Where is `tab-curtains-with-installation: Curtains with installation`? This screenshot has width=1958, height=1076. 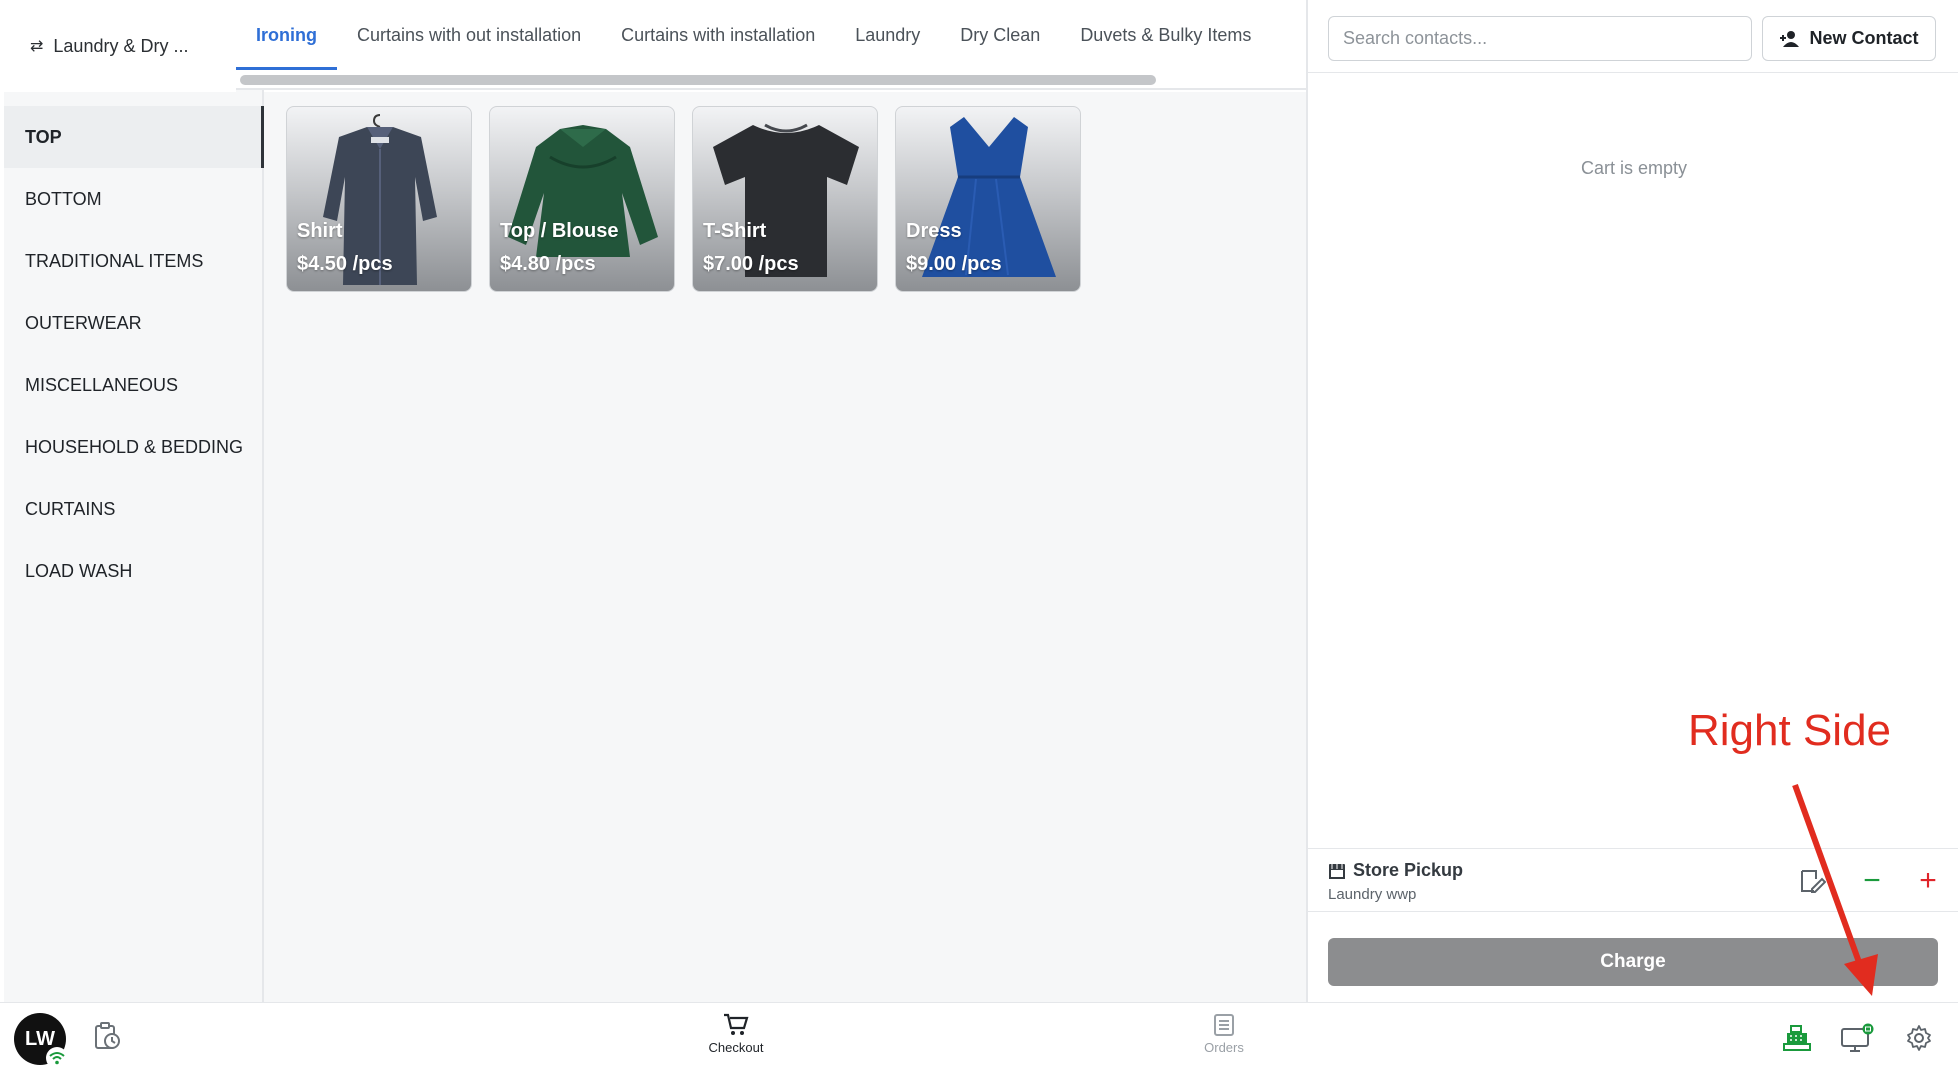 tab-curtains-with-installation: Curtains with installation is located at coordinates (718, 35).